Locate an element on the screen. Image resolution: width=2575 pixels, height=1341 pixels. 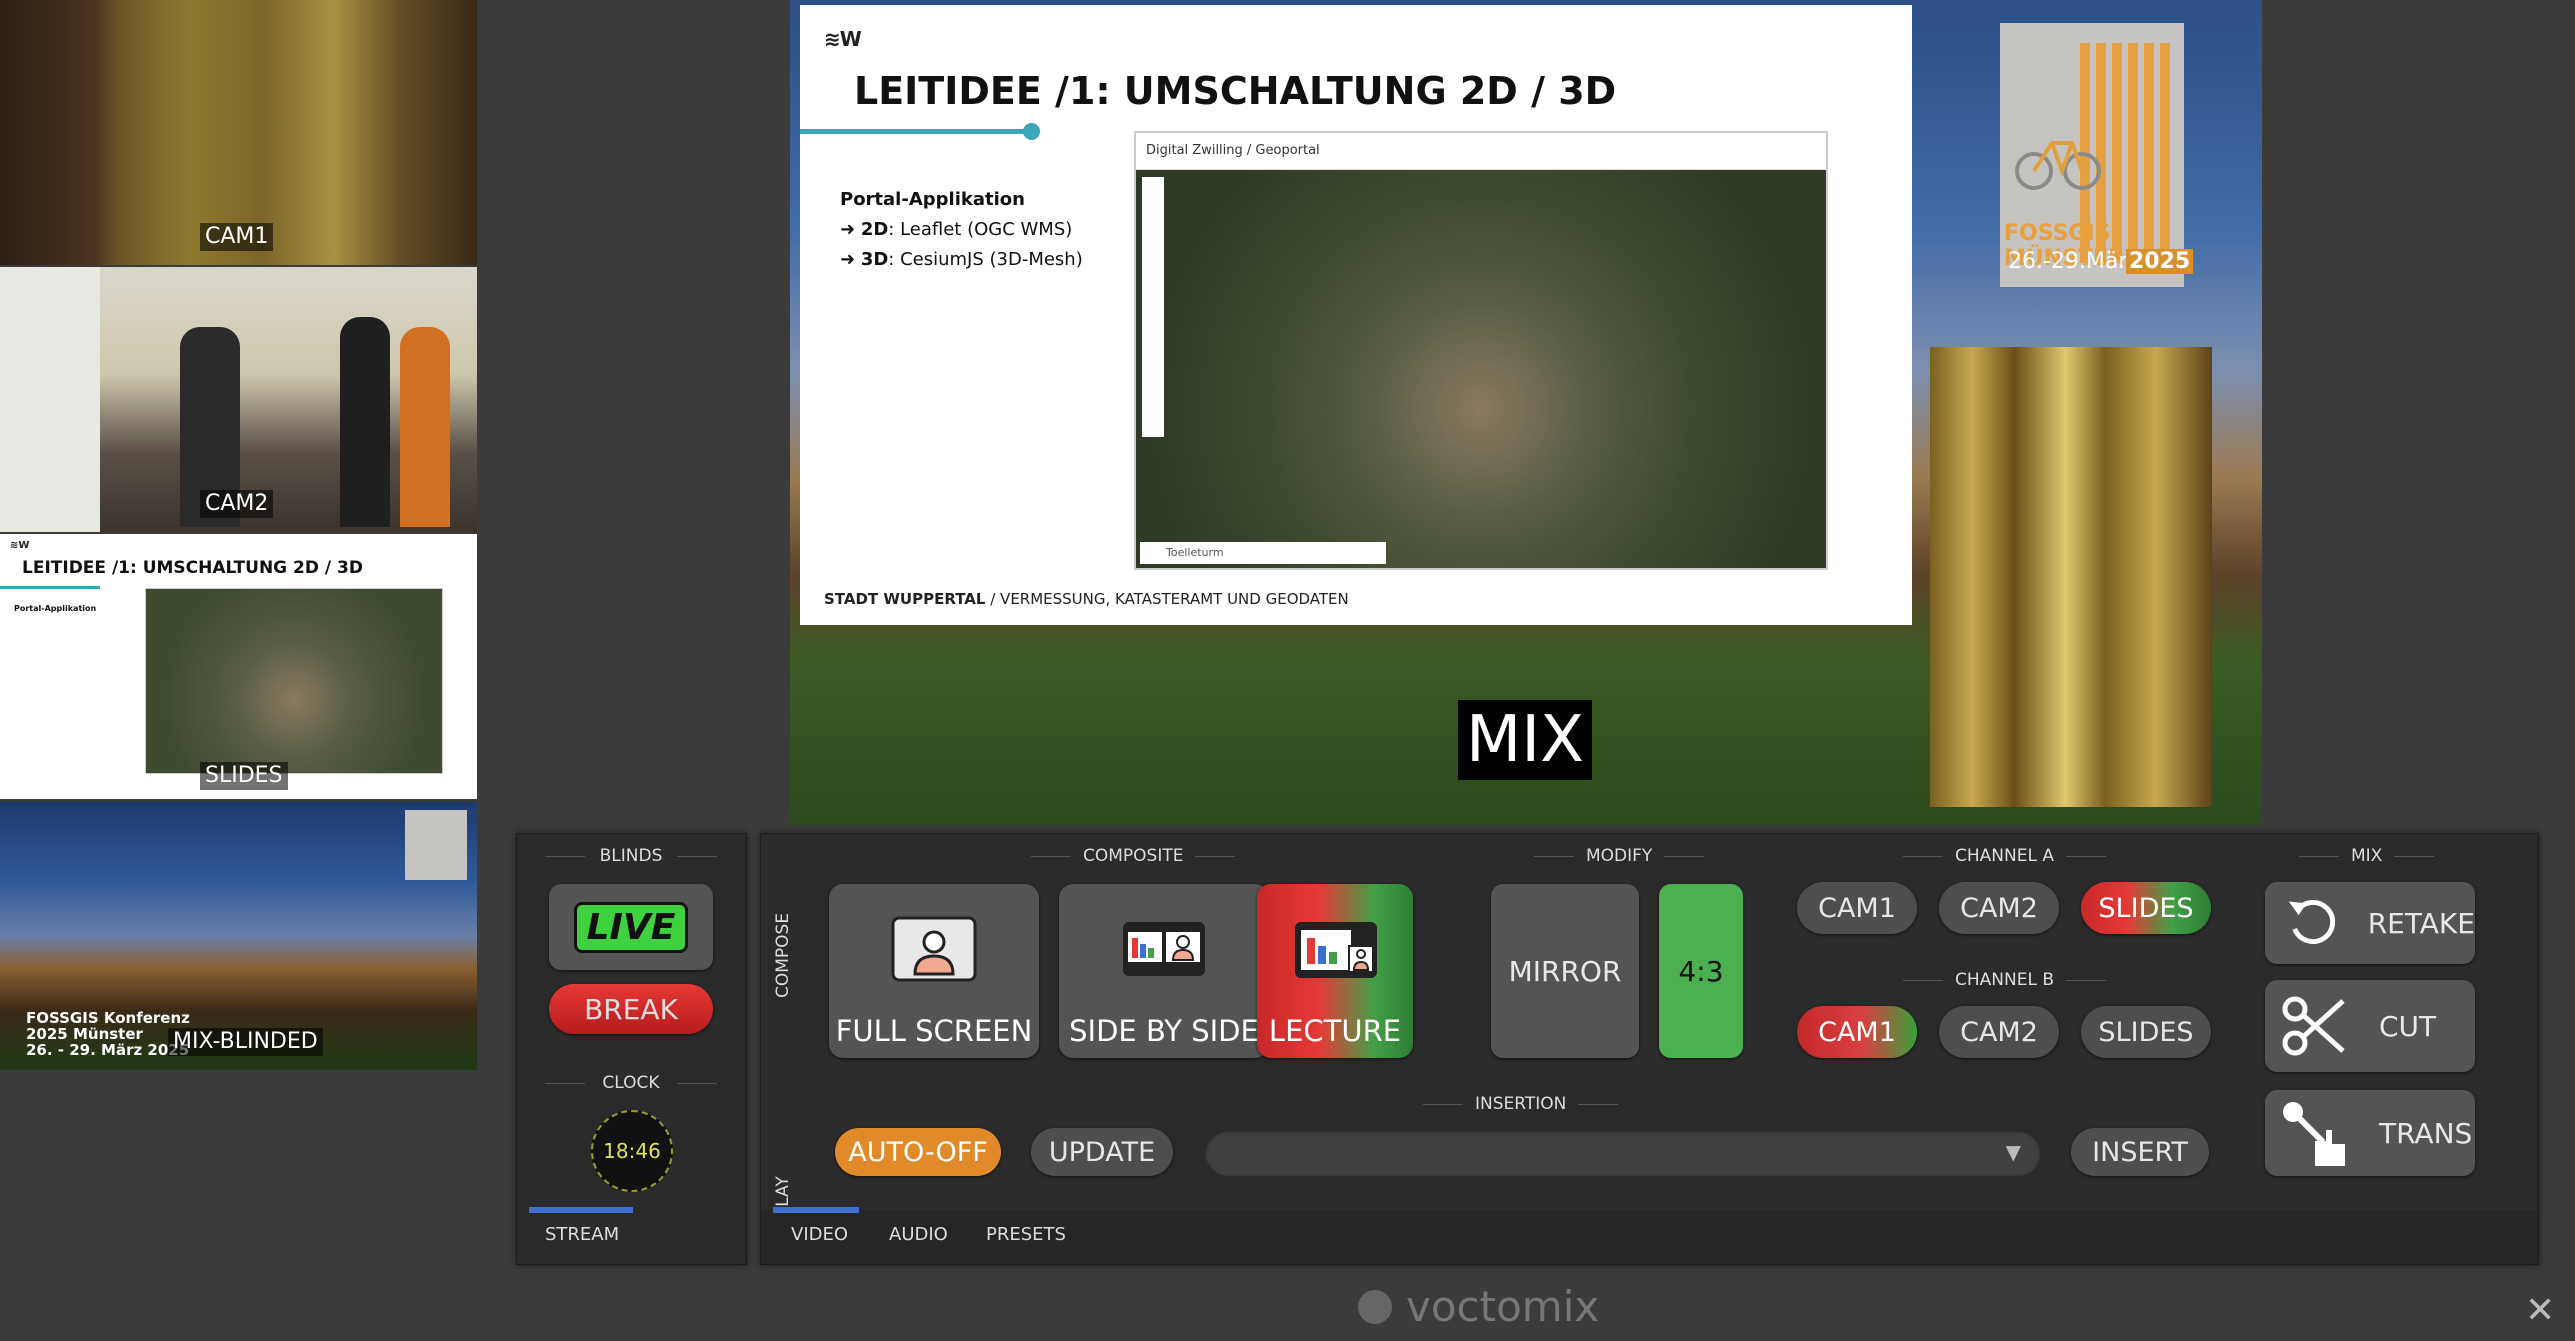
slide-rule is located at coordinates (916, 131).